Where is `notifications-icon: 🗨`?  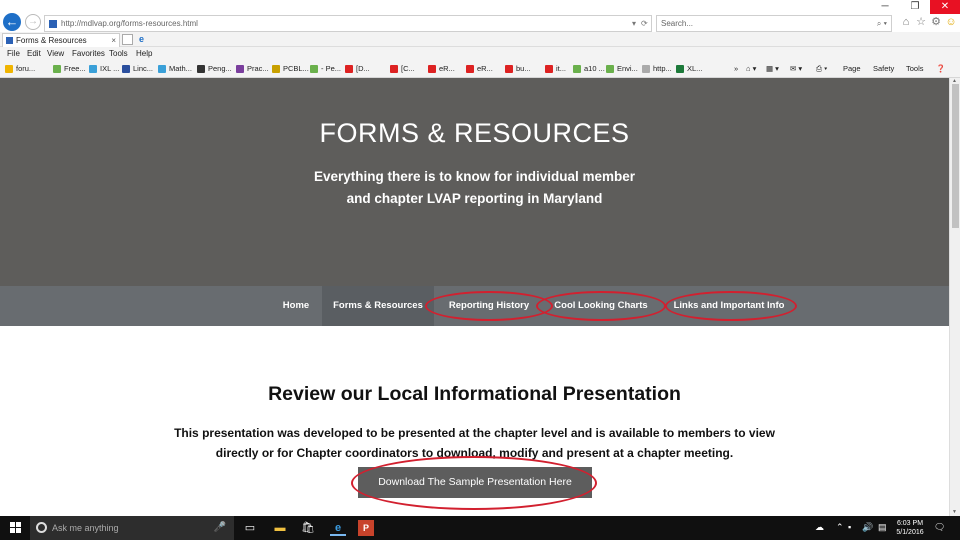
notifications-icon: 🗨 is located at coordinates (939, 527).